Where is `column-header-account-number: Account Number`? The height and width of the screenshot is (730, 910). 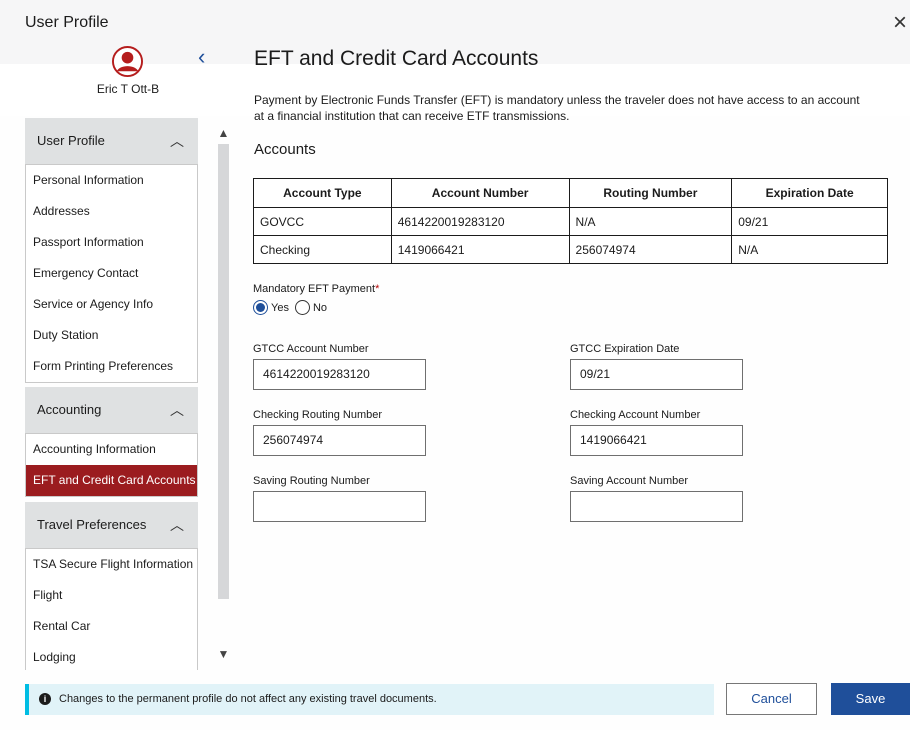 column-header-account-number: Account Number is located at coordinates (480, 193).